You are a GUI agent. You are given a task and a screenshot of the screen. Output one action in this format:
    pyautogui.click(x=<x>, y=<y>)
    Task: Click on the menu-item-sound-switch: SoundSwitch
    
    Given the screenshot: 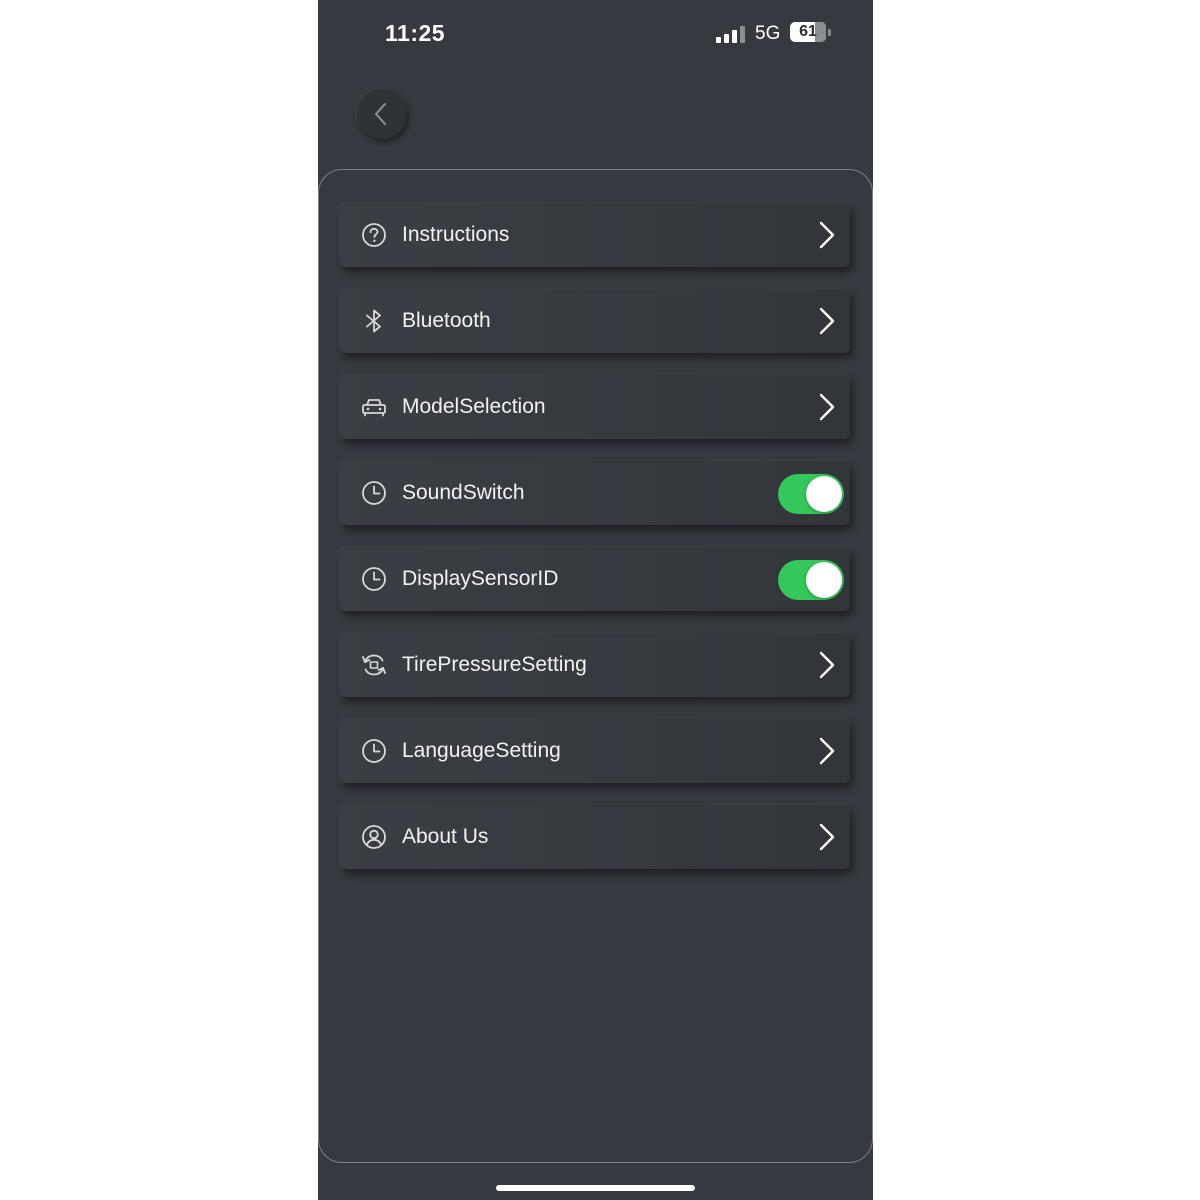 What is the action you would take?
    pyautogui.click(x=595, y=493)
    